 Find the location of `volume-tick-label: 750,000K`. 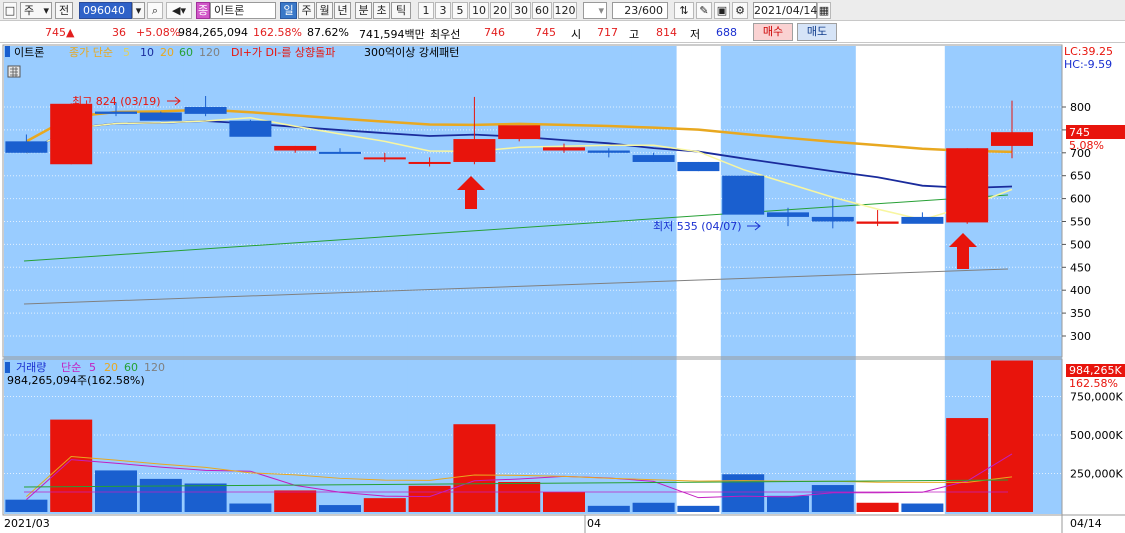

volume-tick-label: 750,000K is located at coordinates (1096, 397).